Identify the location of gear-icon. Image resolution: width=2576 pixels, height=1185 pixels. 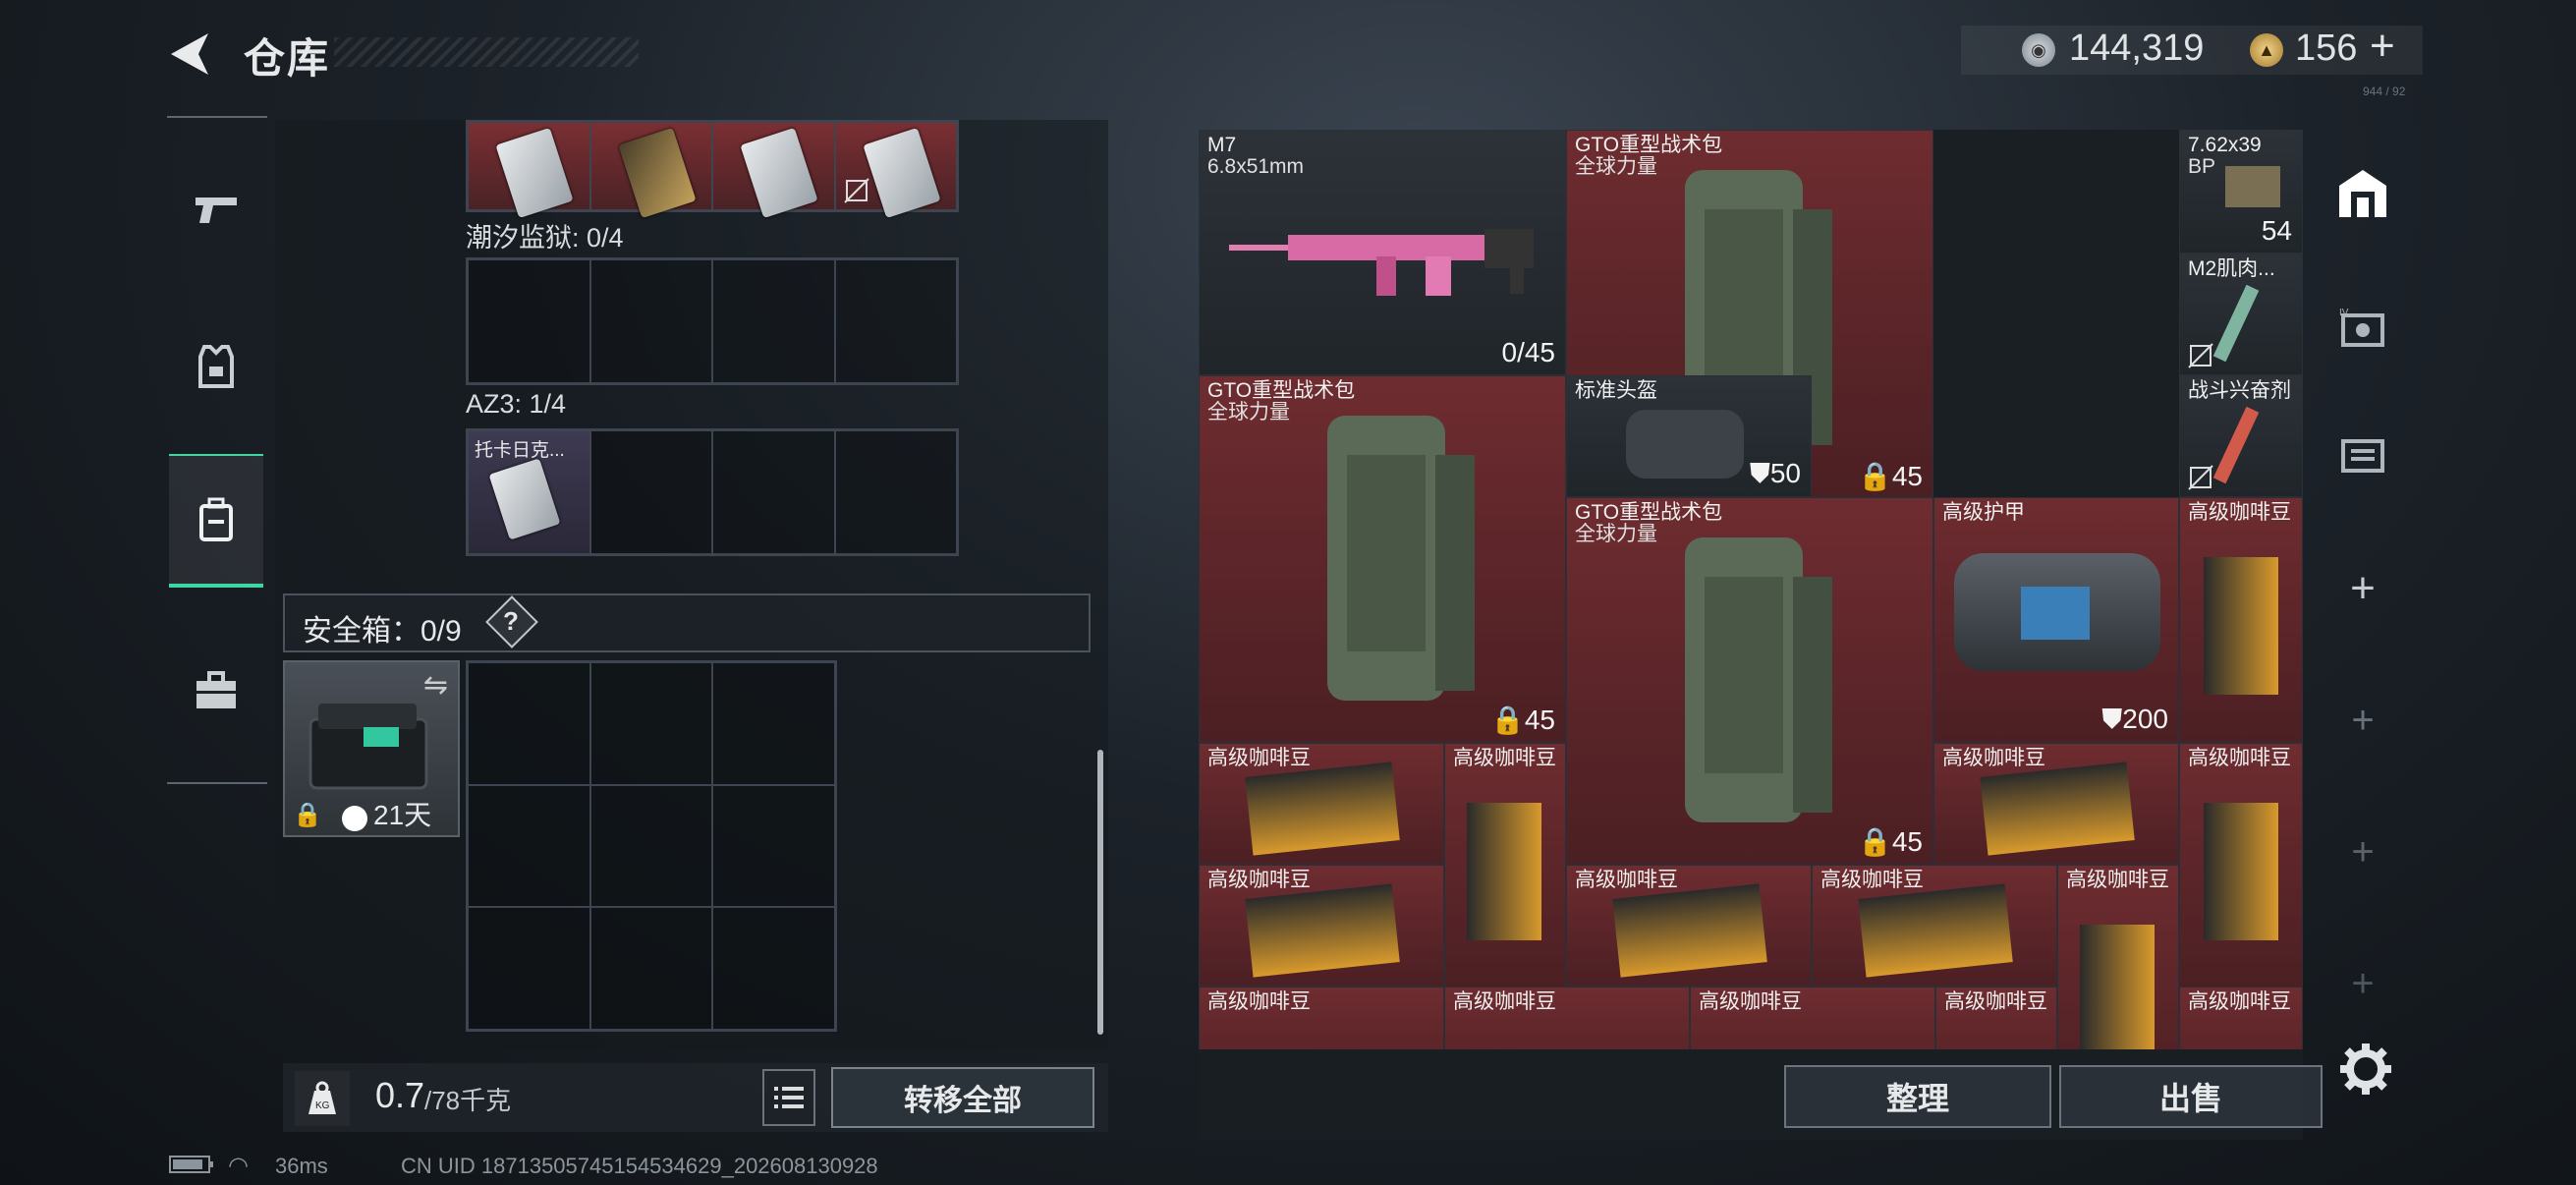
(2365, 1069).